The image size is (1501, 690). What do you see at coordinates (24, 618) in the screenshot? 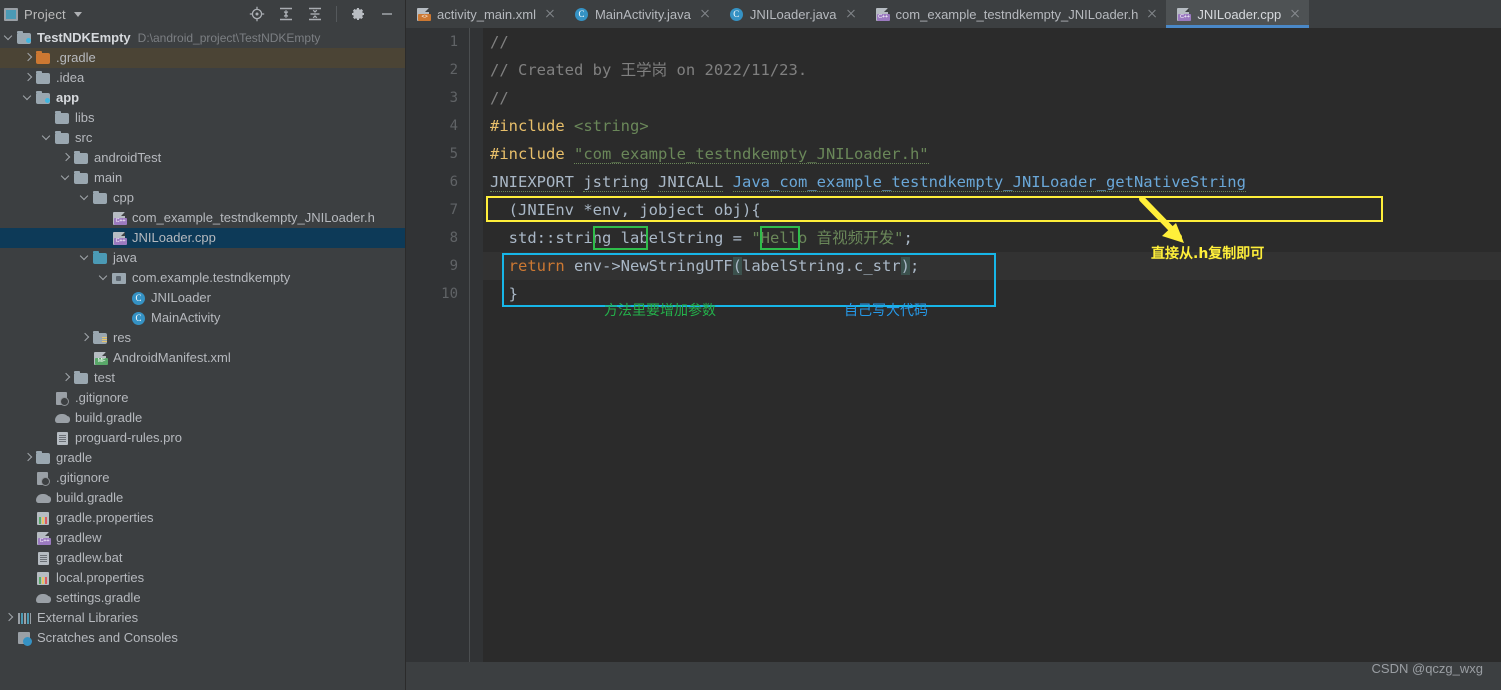
I see `external-libraries-icon` at bounding box center [24, 618].